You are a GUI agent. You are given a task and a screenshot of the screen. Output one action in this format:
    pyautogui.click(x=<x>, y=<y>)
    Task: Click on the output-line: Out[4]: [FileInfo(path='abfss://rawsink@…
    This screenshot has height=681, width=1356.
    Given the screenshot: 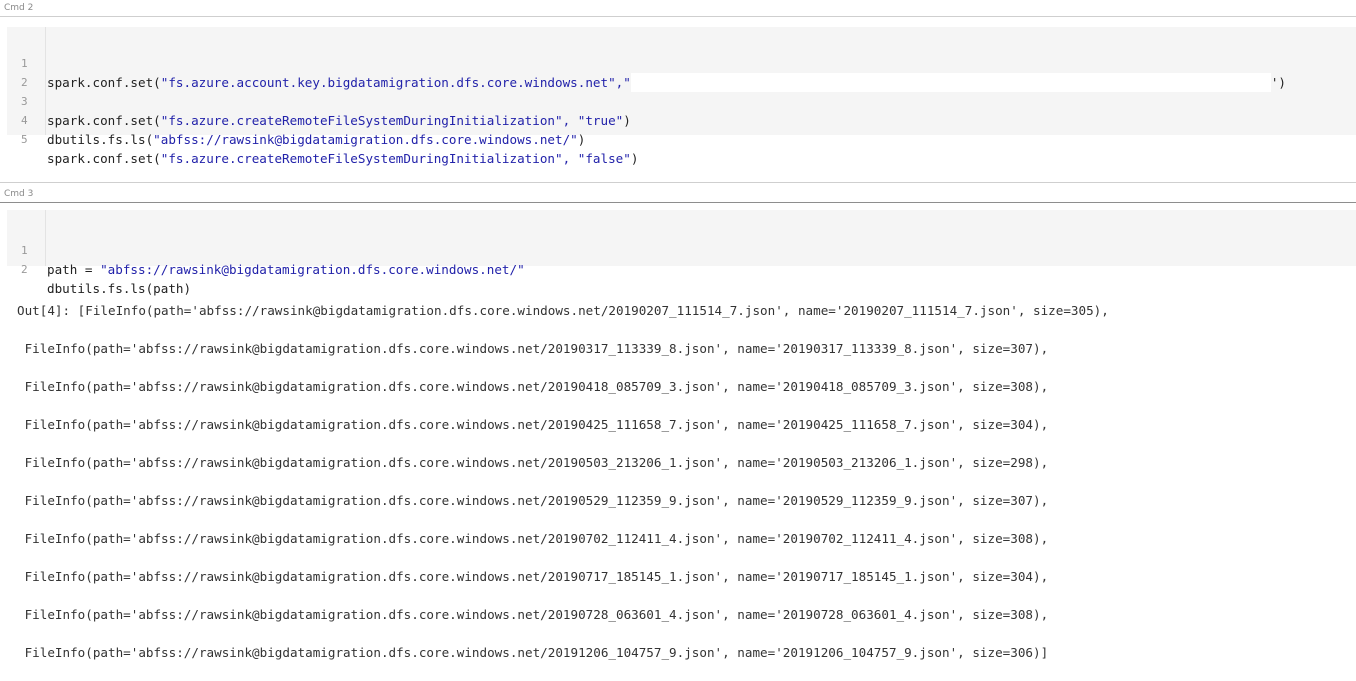 What is the action you would take?
    pyautogui.click(x=563, y=310)
    